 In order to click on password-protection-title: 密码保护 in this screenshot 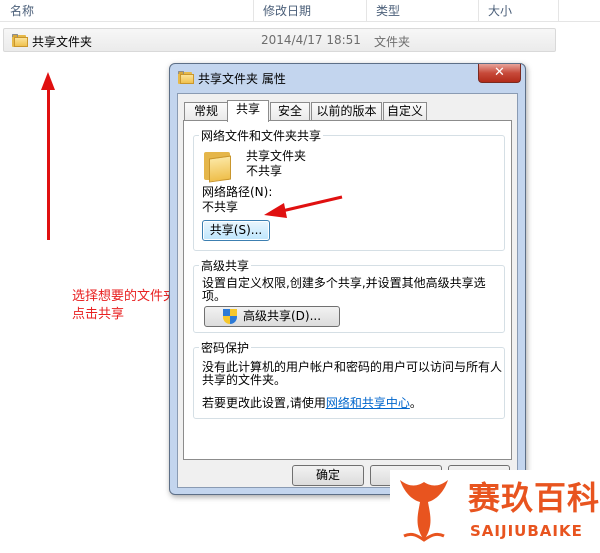, I will do `click(225, 347)`.